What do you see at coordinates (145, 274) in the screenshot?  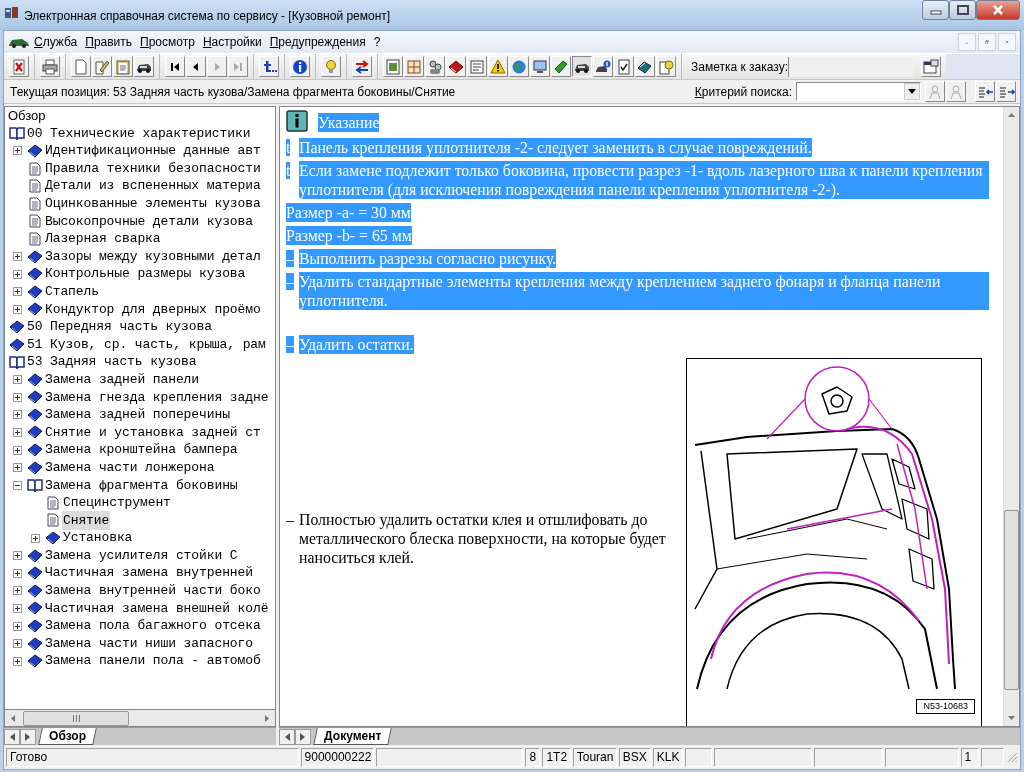 I see `tree-item: Контрольные размеры кузова` at bounding box center [145, 274].